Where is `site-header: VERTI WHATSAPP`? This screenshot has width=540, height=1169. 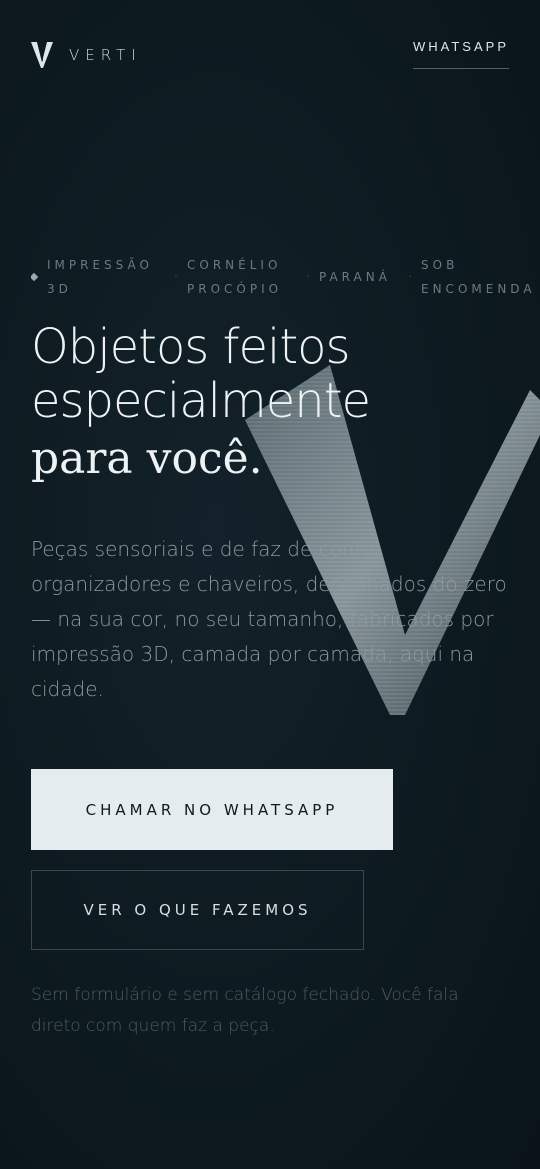
site-header: VERTI WHATSAPP is located at coordinates (270, 45).